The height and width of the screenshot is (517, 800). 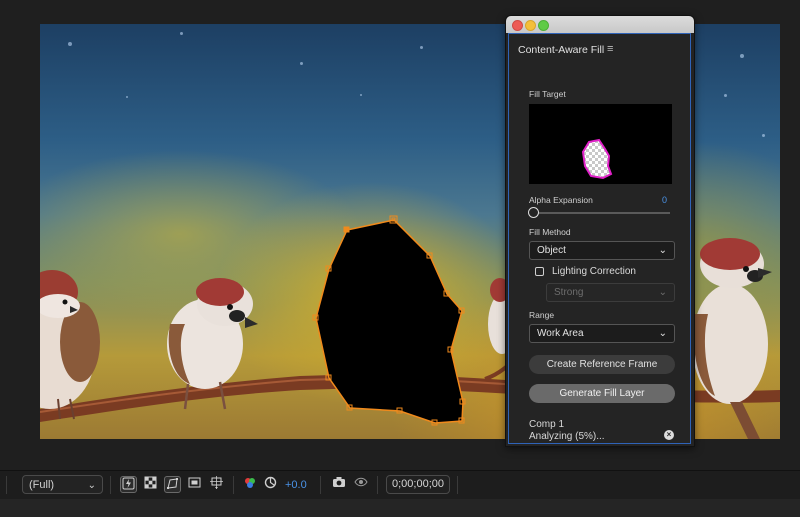 I want to click on hamburger-menu-icon: ≡, so click(x=610, y=49).